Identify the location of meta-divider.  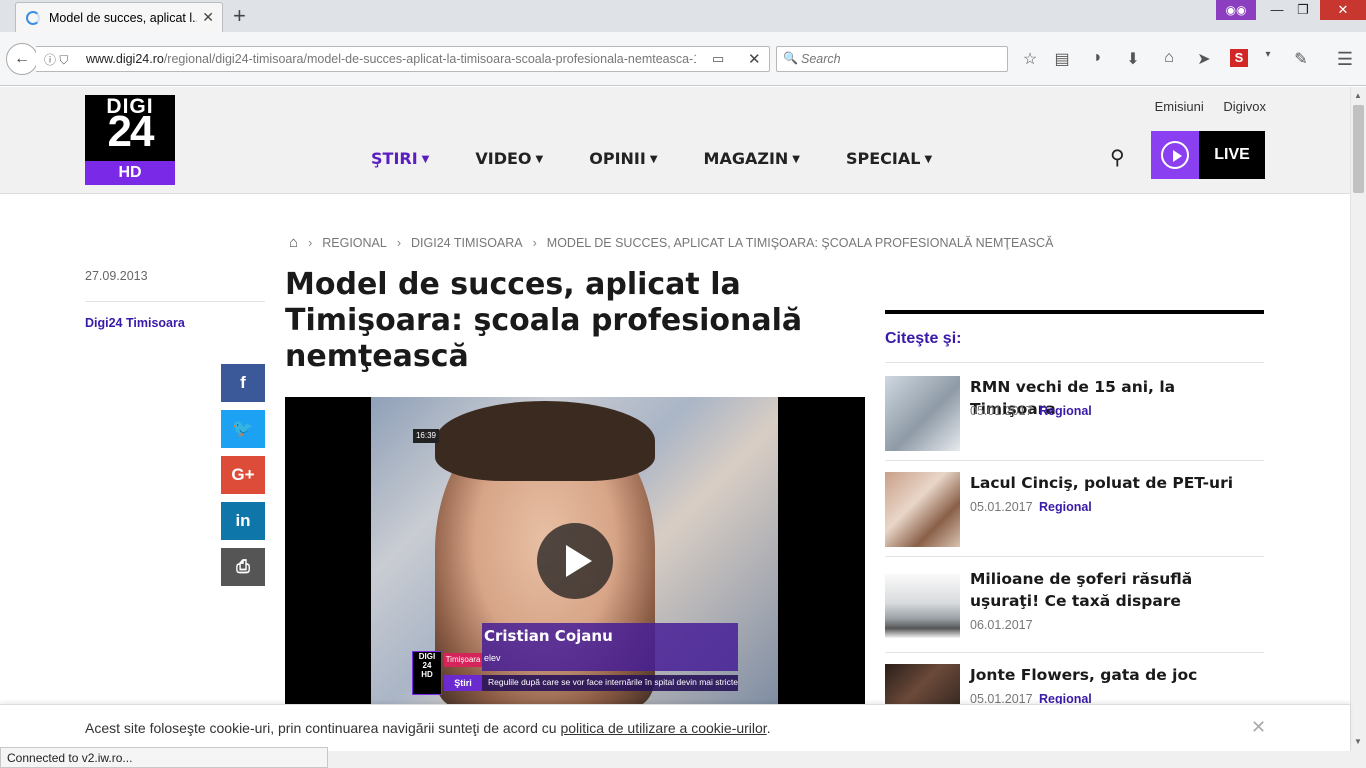
(175, 301).